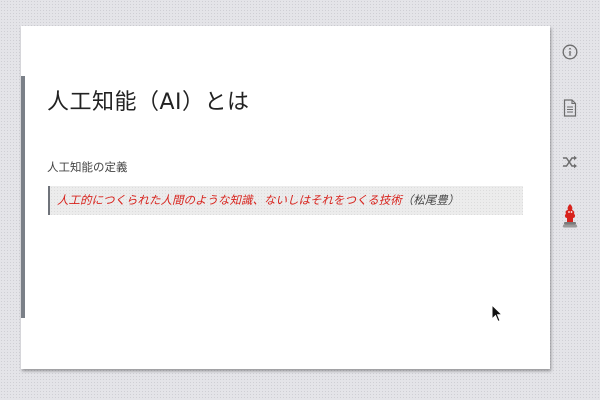  I want to click on shuffle-button, so click(570, 162).